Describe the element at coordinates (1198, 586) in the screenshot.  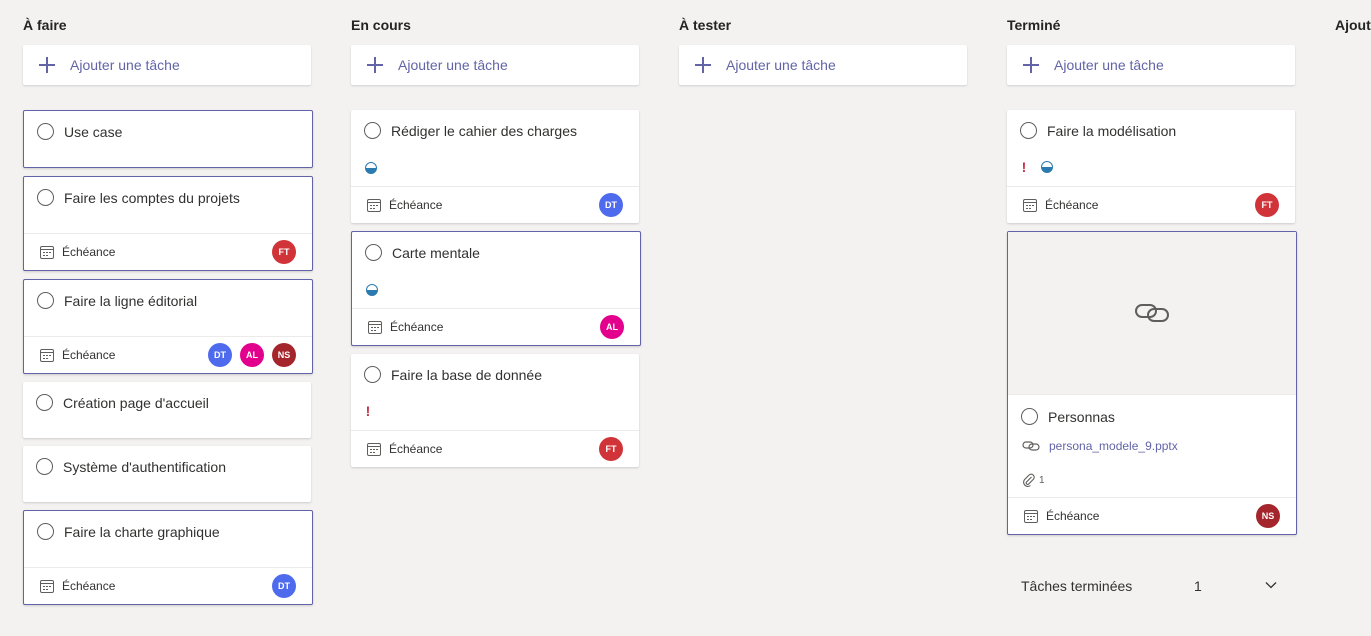
I see `completed-tasks-count: 1` at that location.